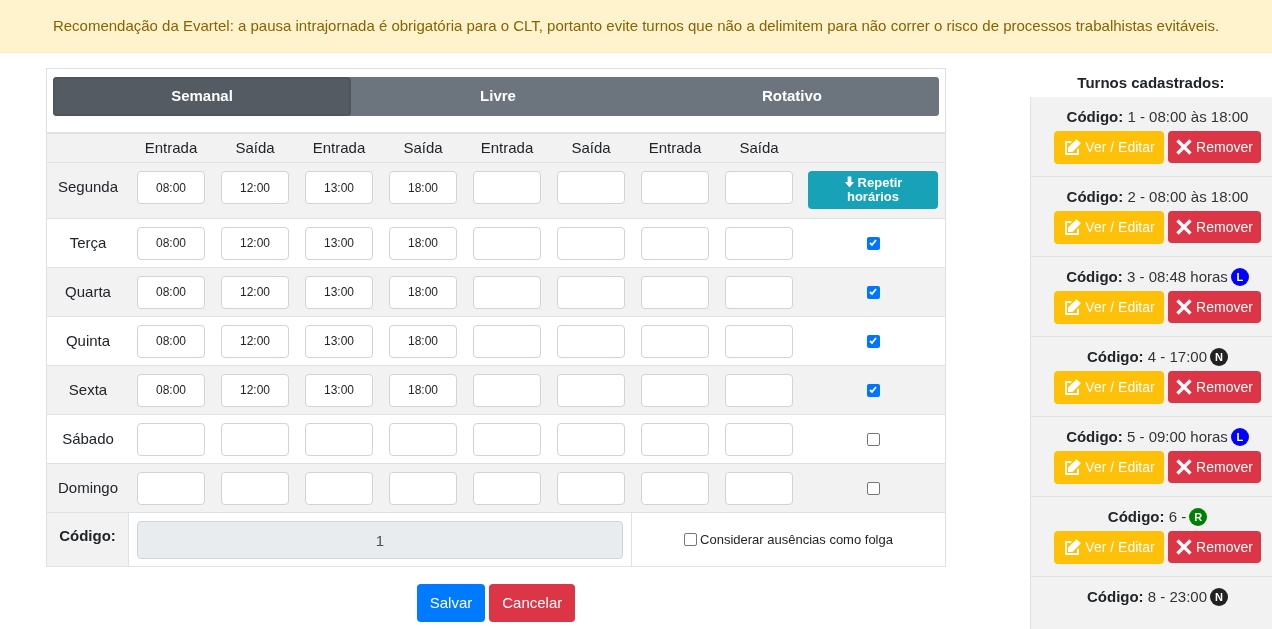 The height and width of the screenshot is (629, 1272). I want to click on code-input: 1, so click(380, 540).